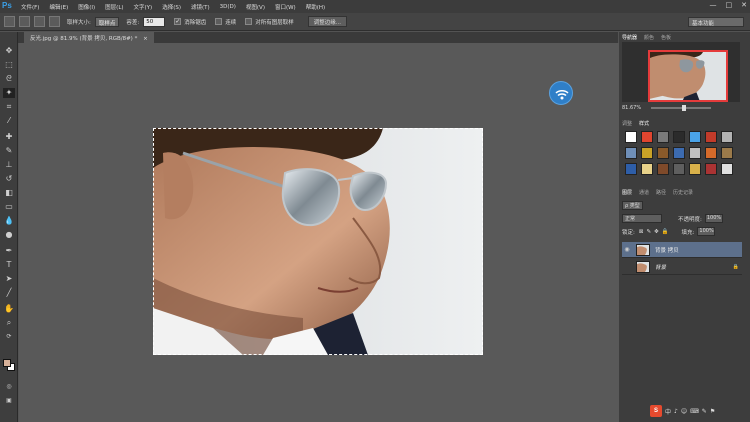 This screenshot has width=750, height=422. I want to click on zoom-tool-icon: ⌕, so click(9, 323).